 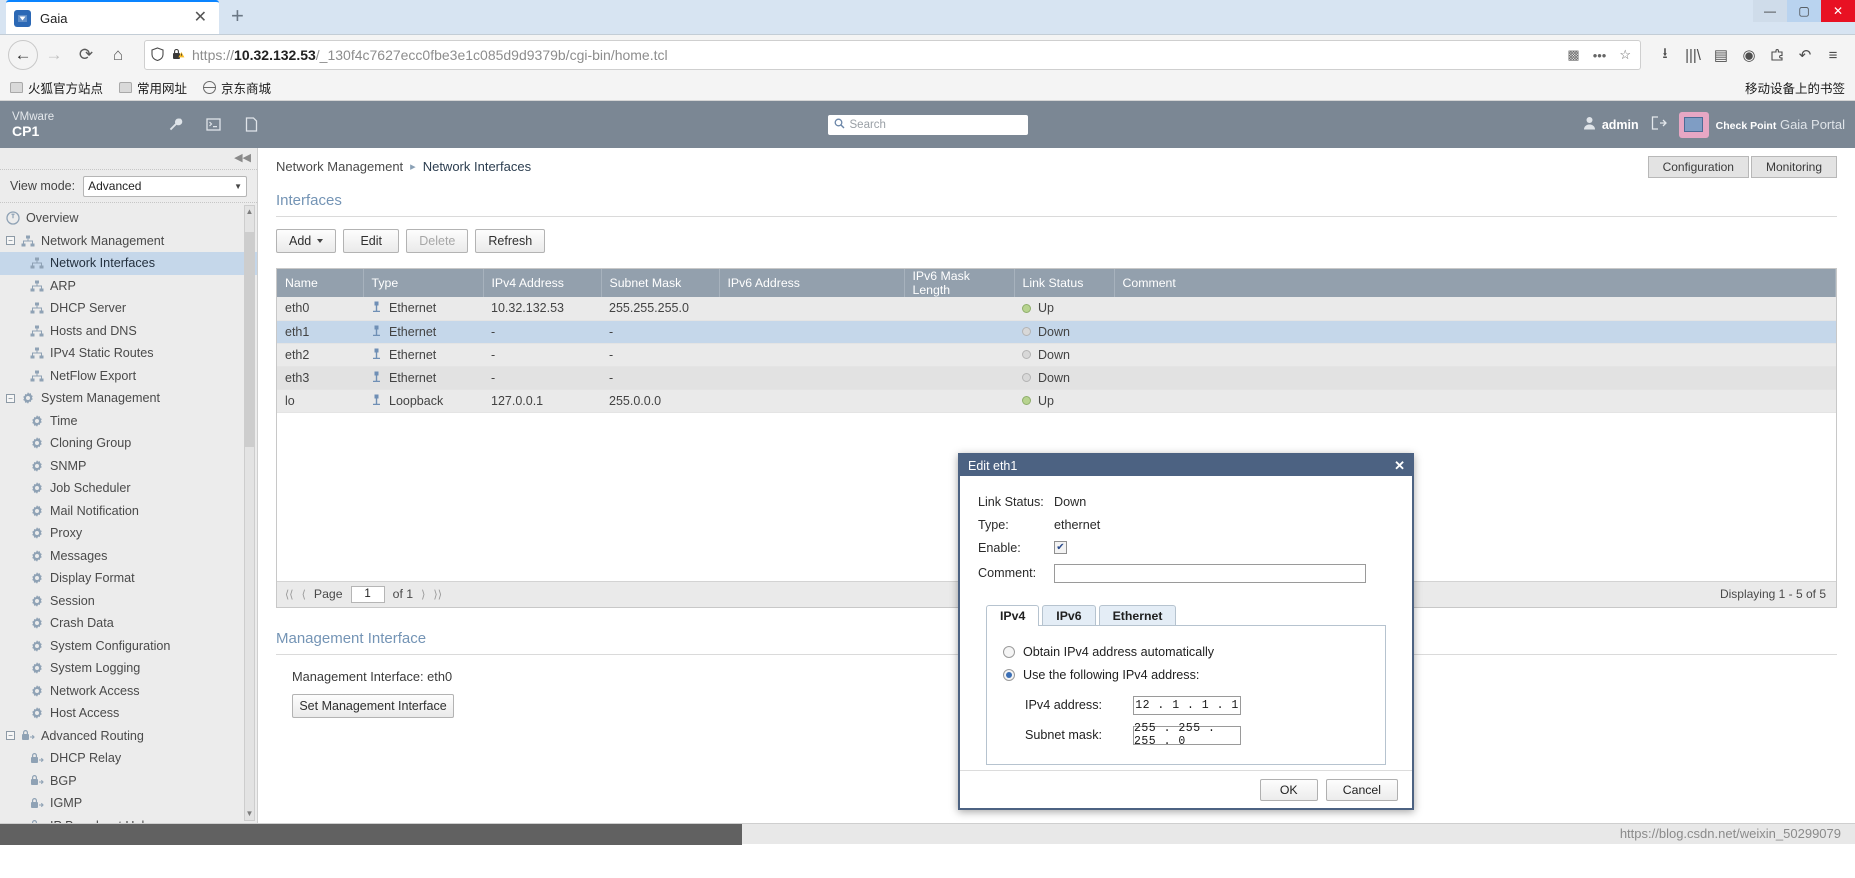 What do you see at coordinates (1573, 55) in the screenshot?
I see `qr-icon: ▩` at bounding box center [1573, 55].